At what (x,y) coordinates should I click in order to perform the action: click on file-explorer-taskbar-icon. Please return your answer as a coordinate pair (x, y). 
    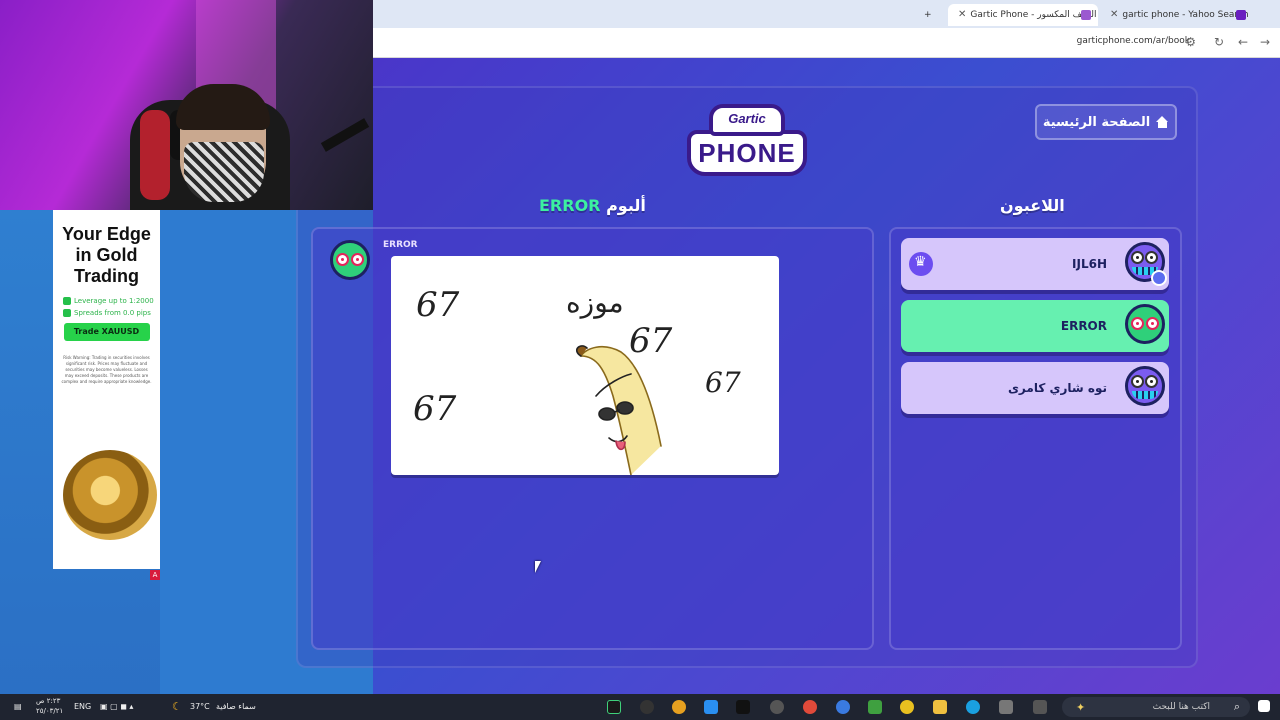
    Looking at the image, I should click on (940, 707).